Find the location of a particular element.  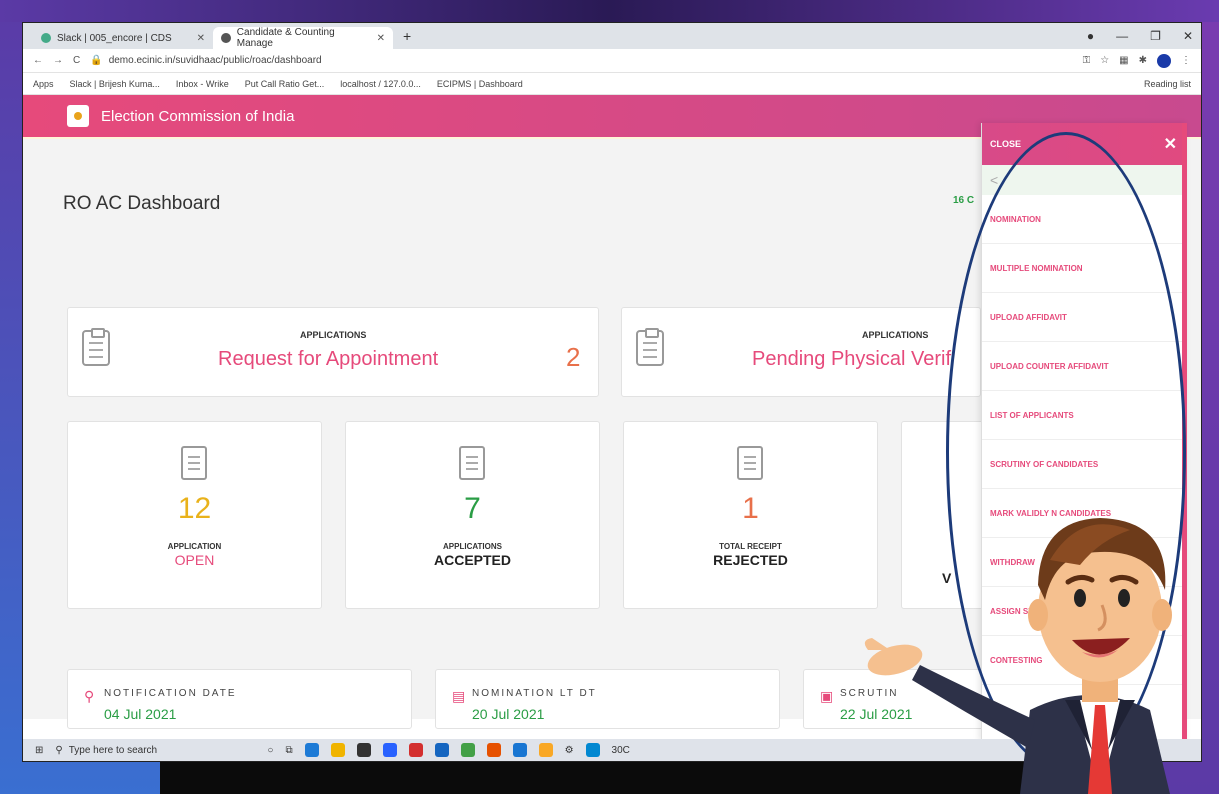

bookmark-ecipms: ECIPMS | Dashboard is located at coordinates (480, 84).